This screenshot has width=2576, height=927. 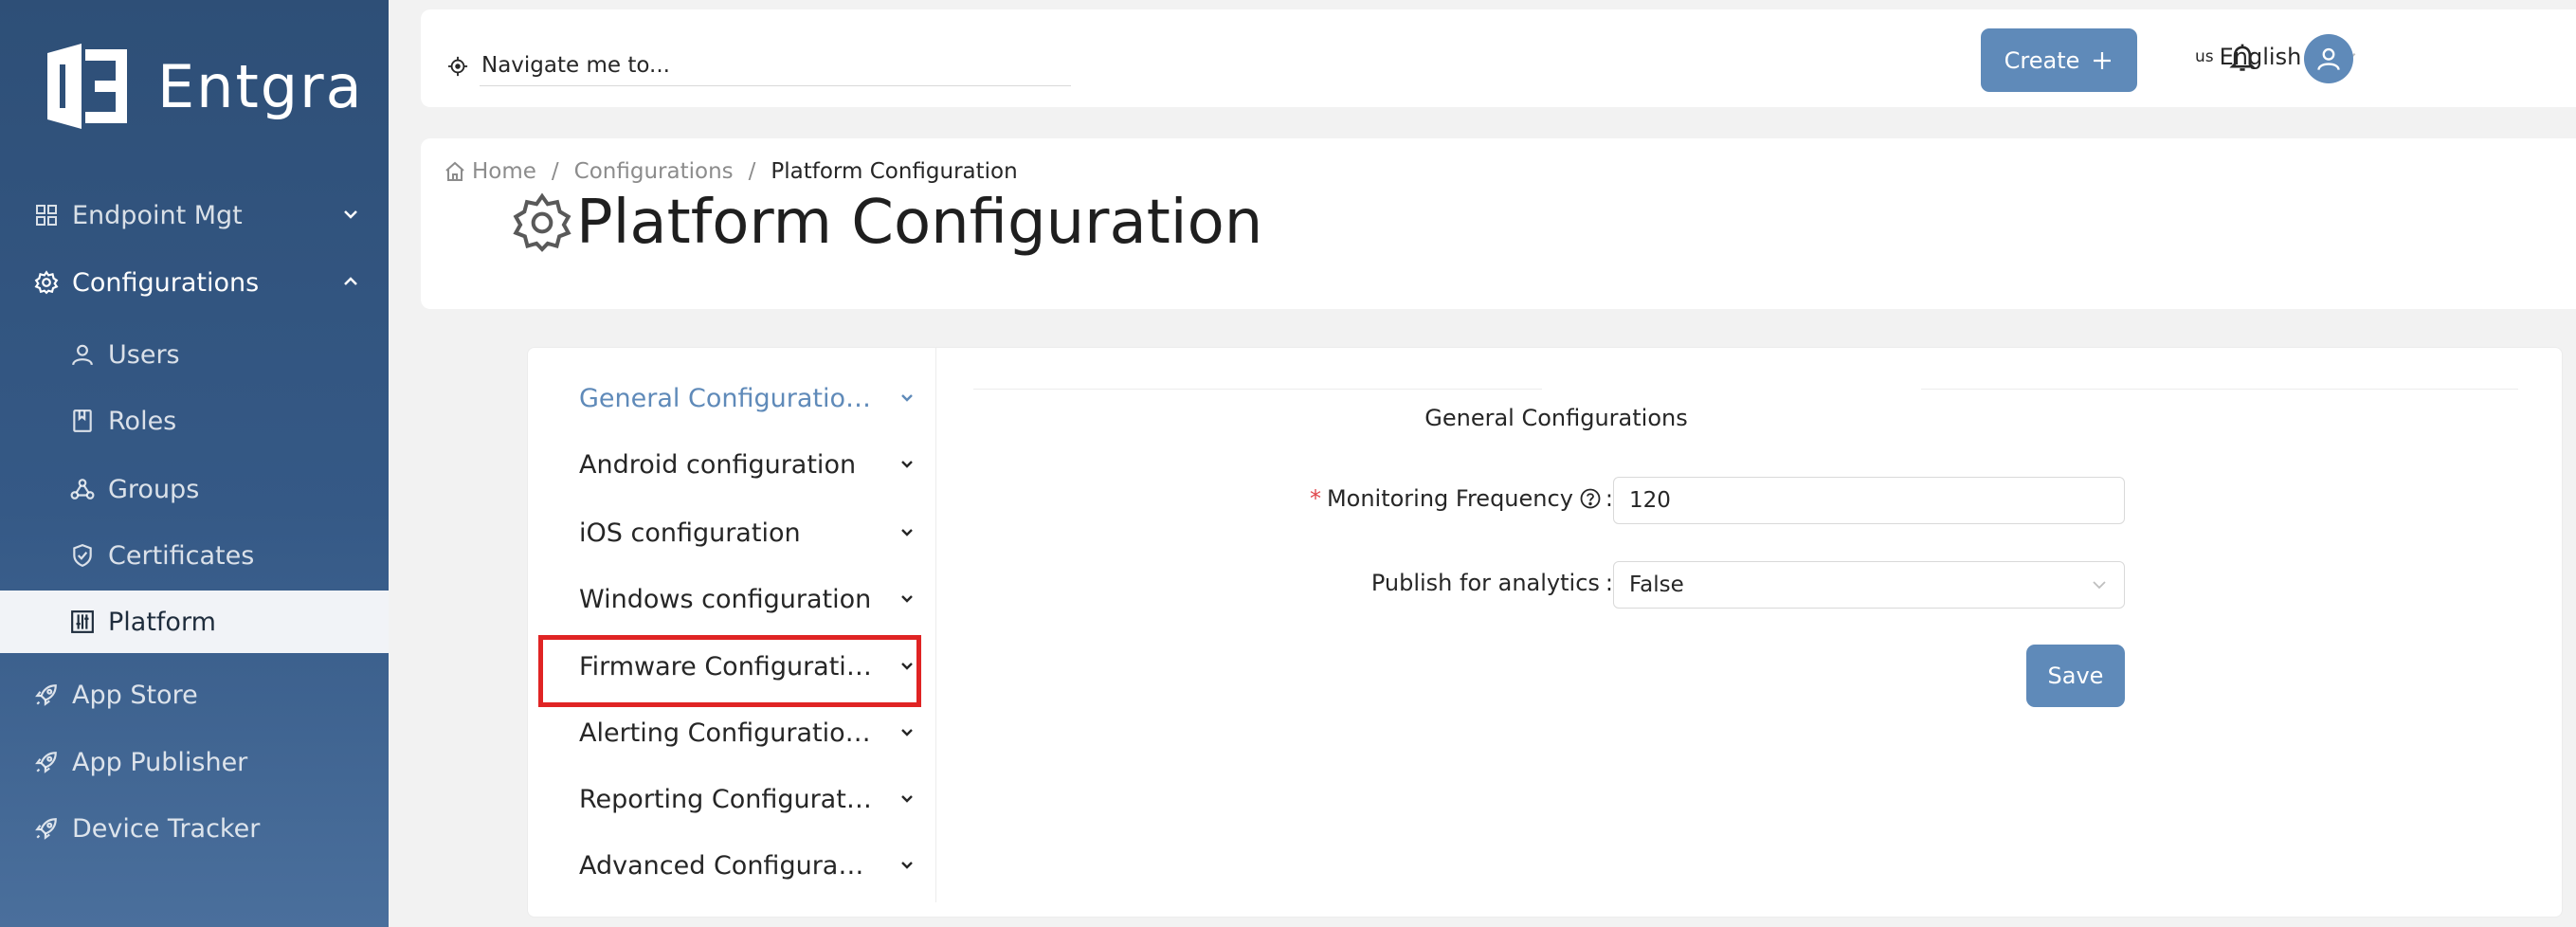 I want to click on sidebar-item-device-tracker: Device Tracker, so click(x=194, y=828).